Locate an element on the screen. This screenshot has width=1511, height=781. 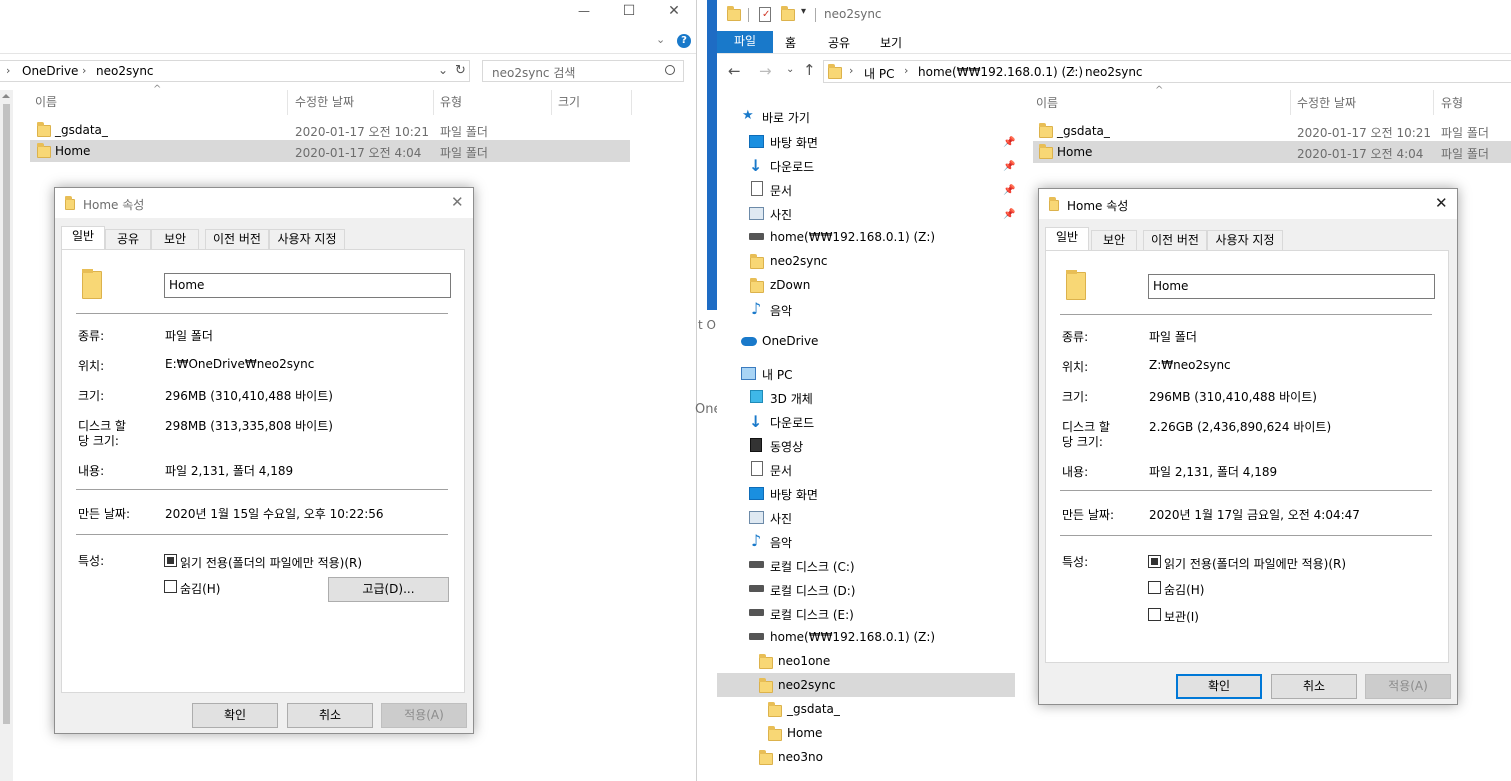
tree-item-neo3no: neo3no is located at coordinates (800, 757).